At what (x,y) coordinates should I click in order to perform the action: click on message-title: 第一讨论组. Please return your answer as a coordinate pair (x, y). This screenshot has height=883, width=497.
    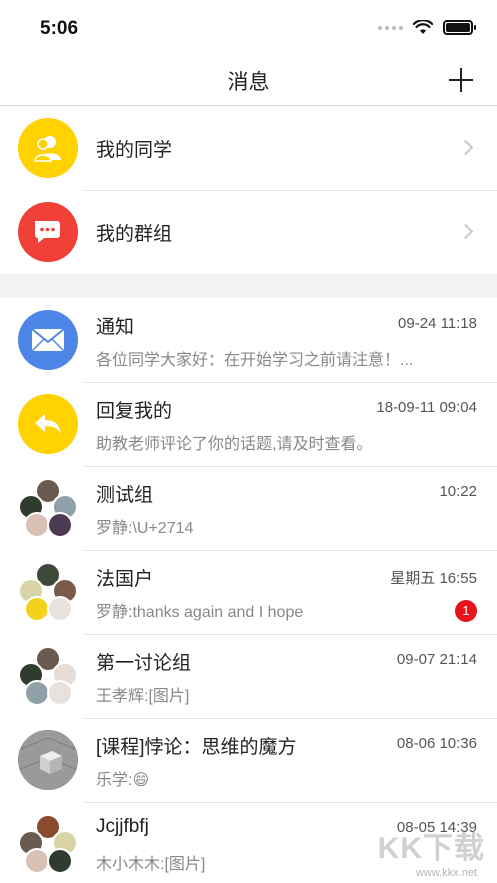
    Looking at the image, I should click on (144, 663).